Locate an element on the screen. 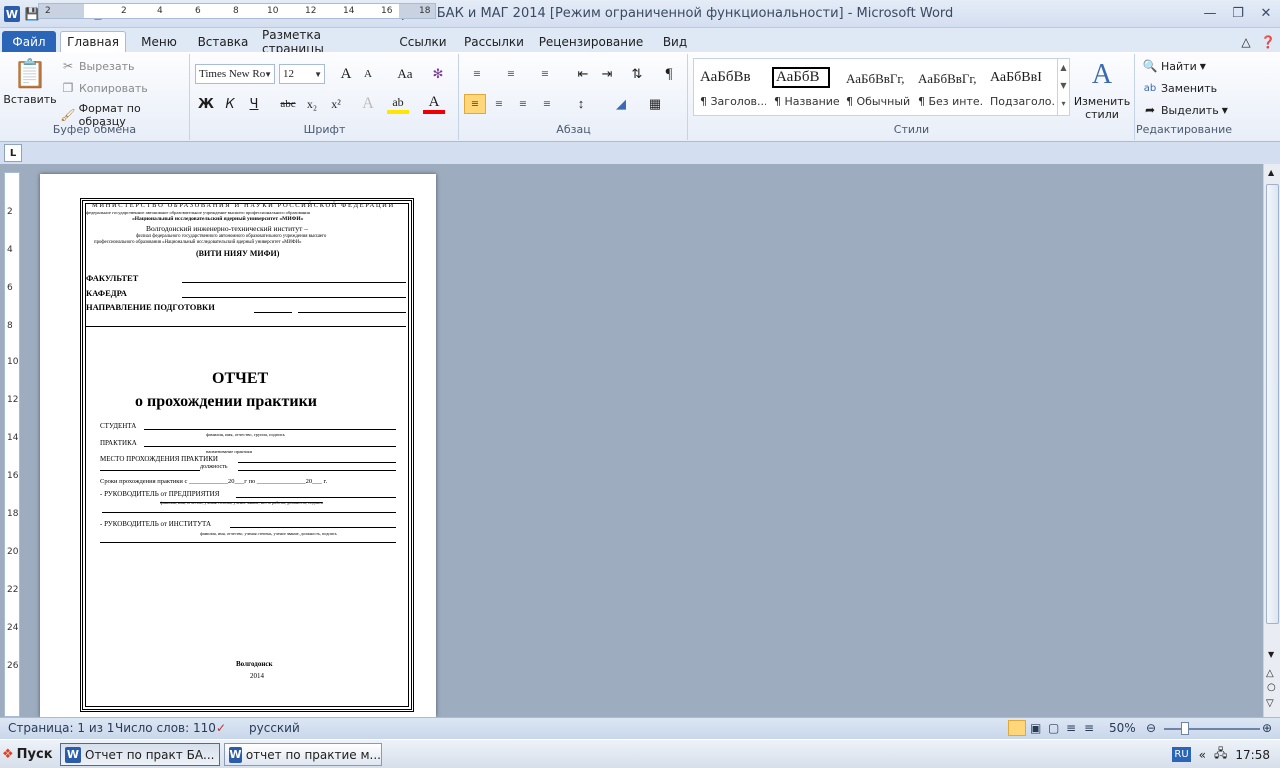 The image size is (1280, 768). replace-button: ab Заменить is located at coordinates (1179, 88).